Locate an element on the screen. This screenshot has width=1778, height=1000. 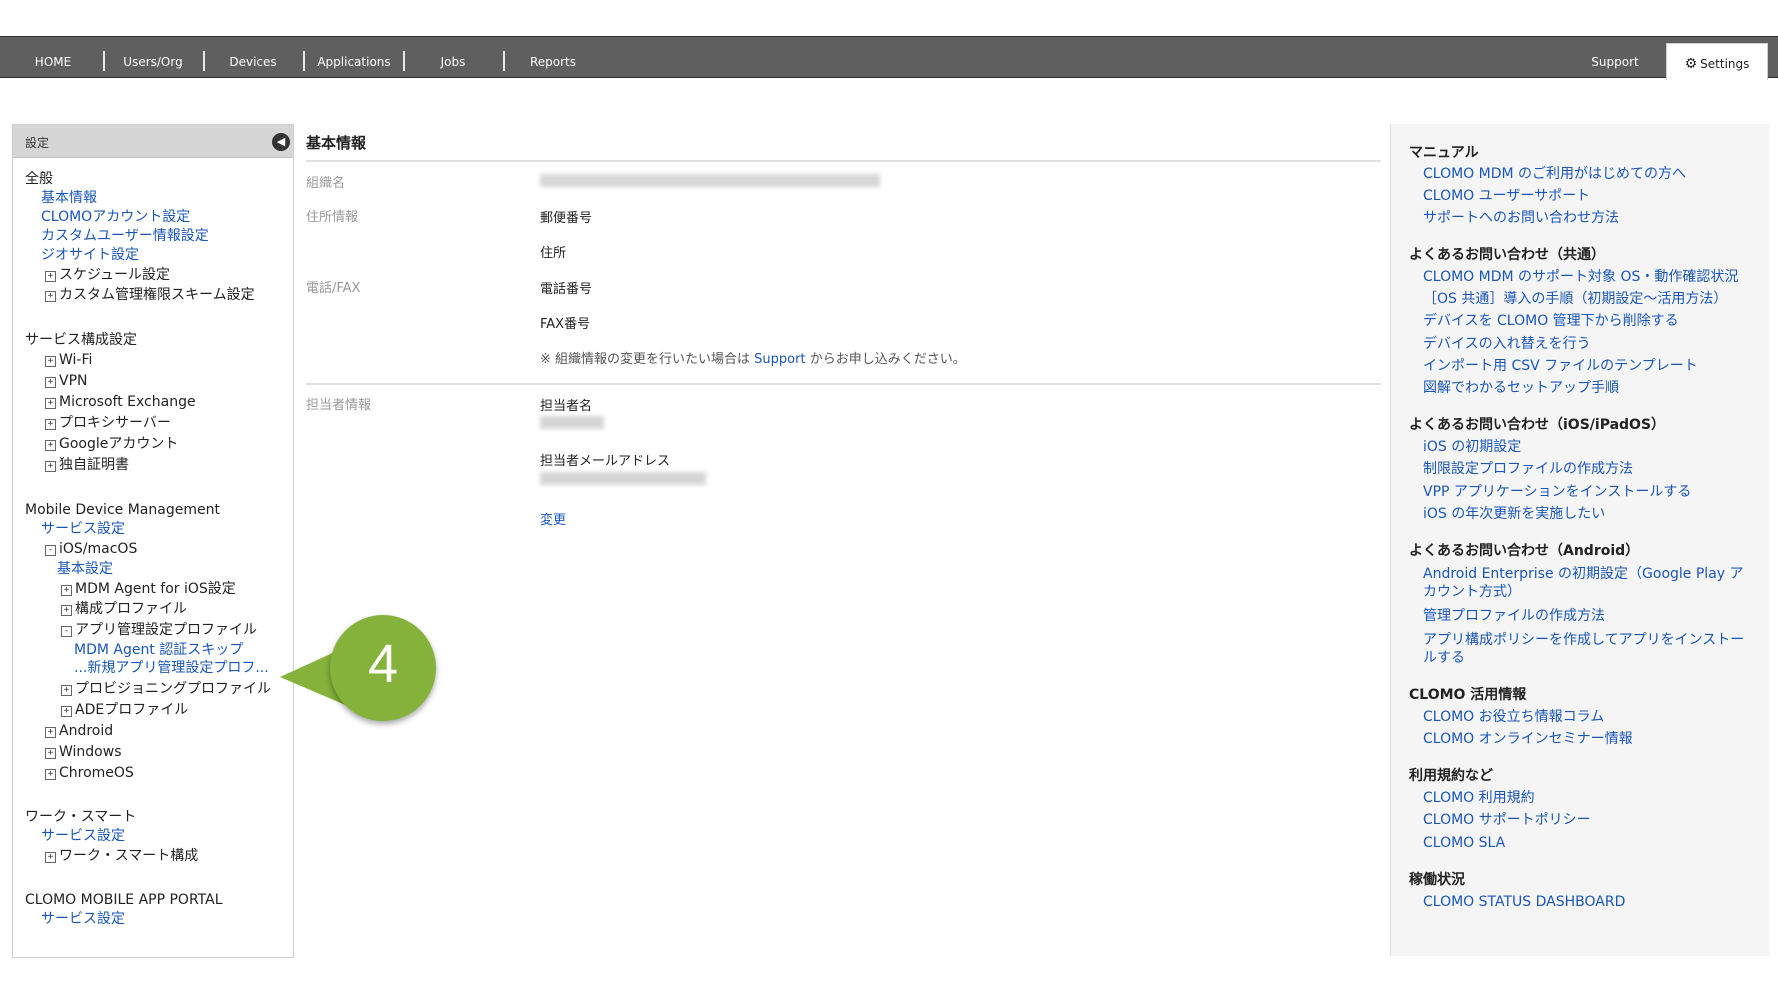
collapse-minus-icon: - is located at coordinates (50, 550).